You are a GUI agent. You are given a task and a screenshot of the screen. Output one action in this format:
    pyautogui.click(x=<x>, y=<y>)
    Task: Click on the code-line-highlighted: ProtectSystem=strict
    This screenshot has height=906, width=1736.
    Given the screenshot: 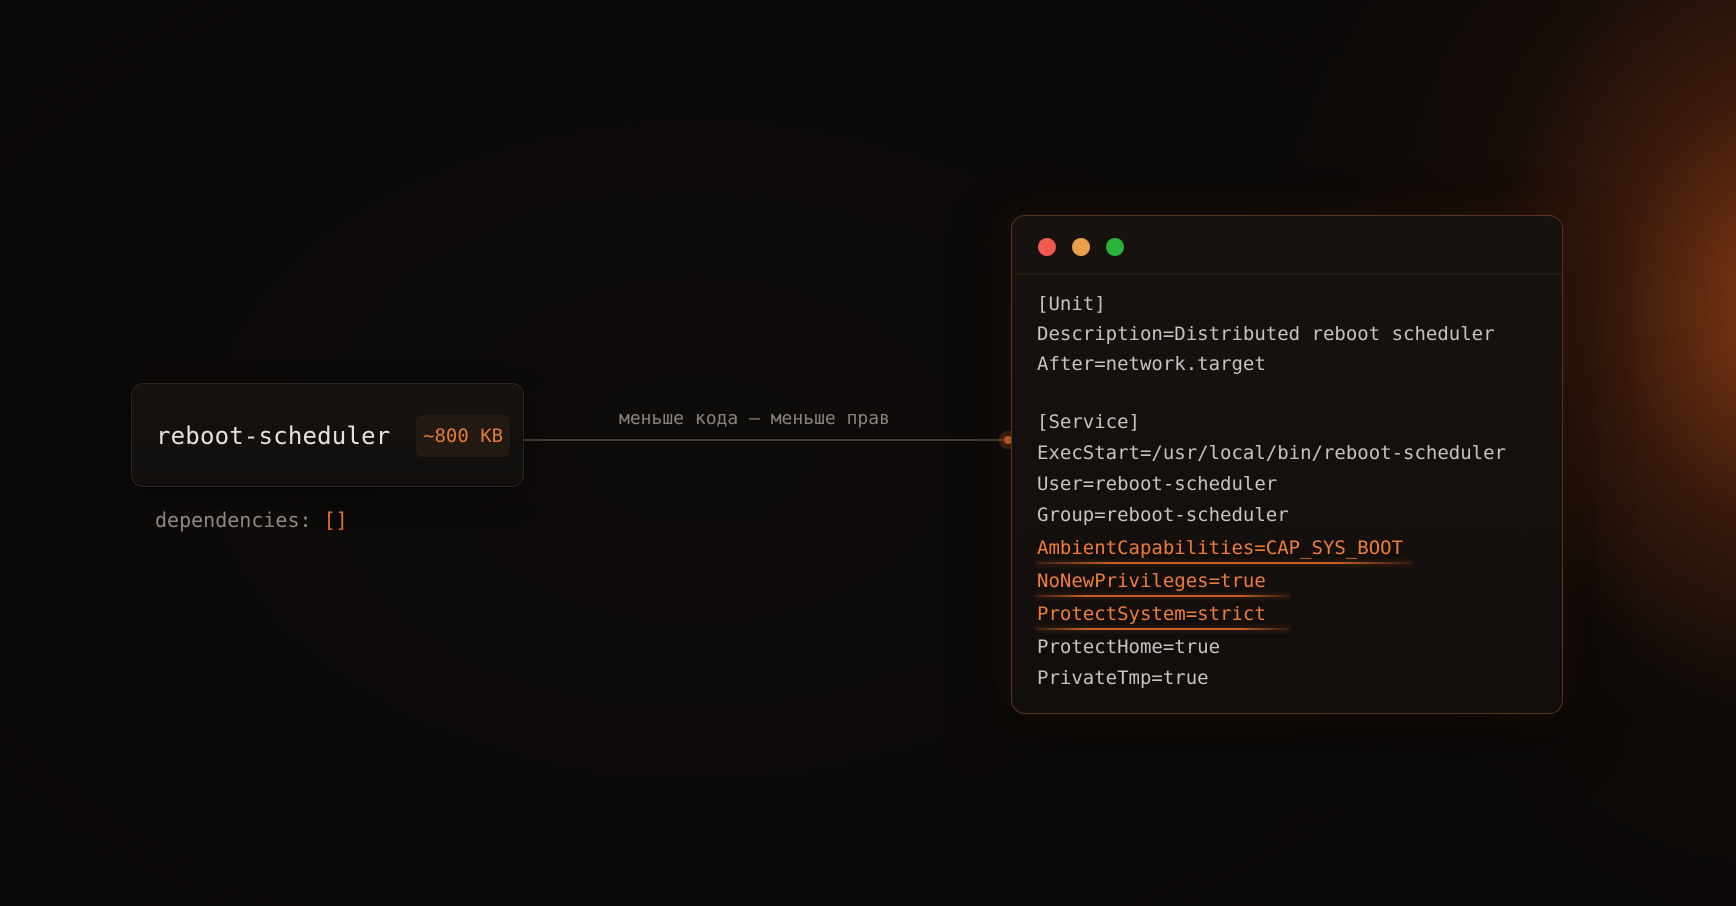 What is the action you would take?
    pyautogui.click(x=1151, y=614)
    